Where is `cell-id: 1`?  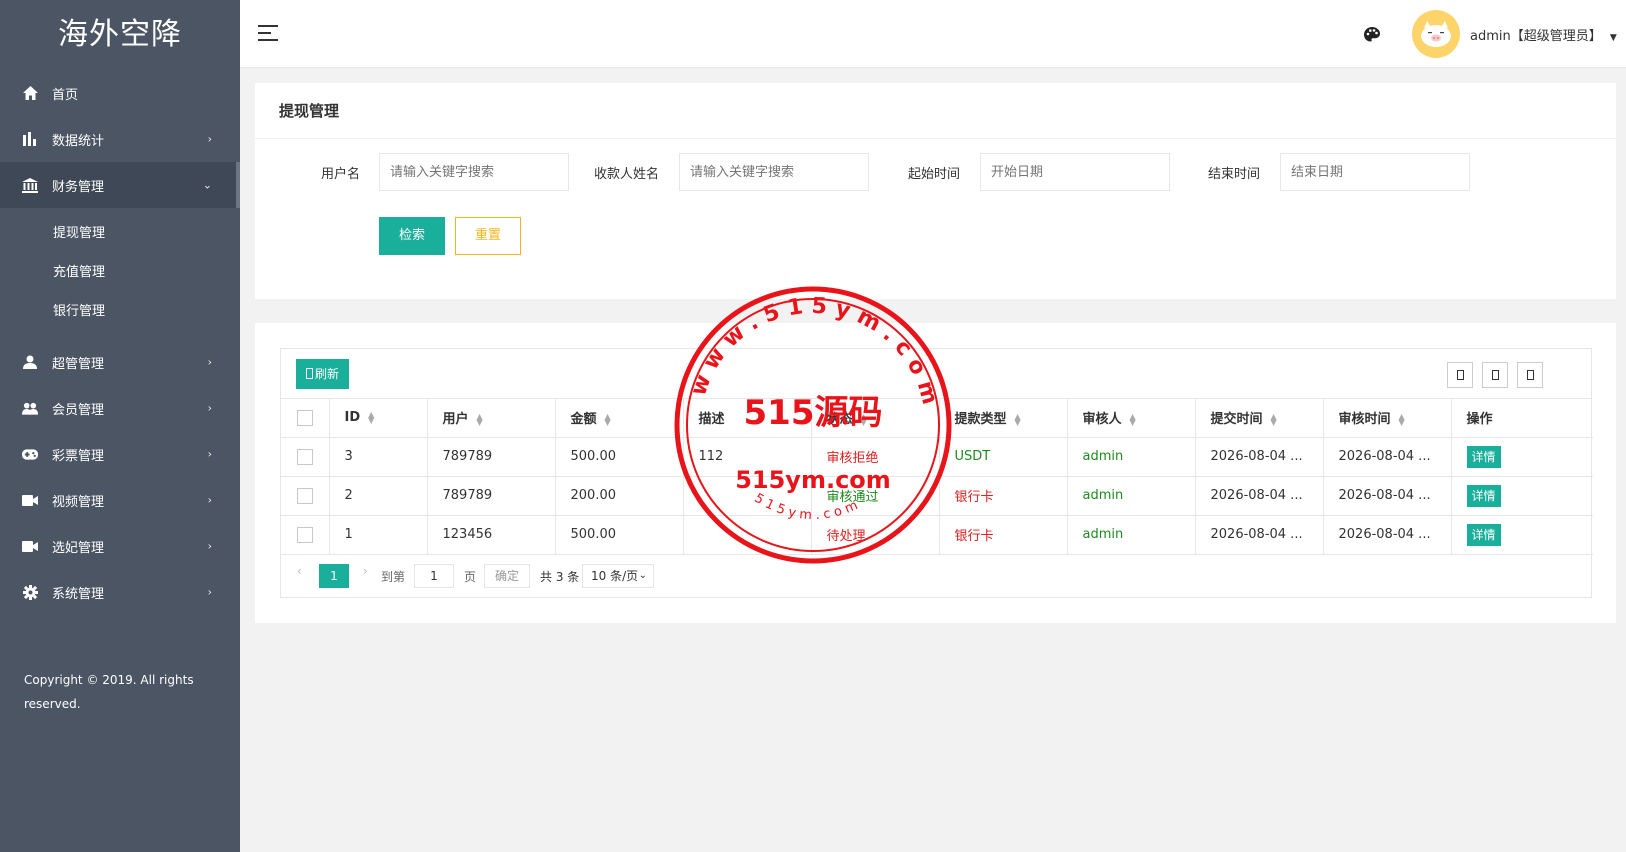
cell-id: 1 is located at coordinates (378, 535).